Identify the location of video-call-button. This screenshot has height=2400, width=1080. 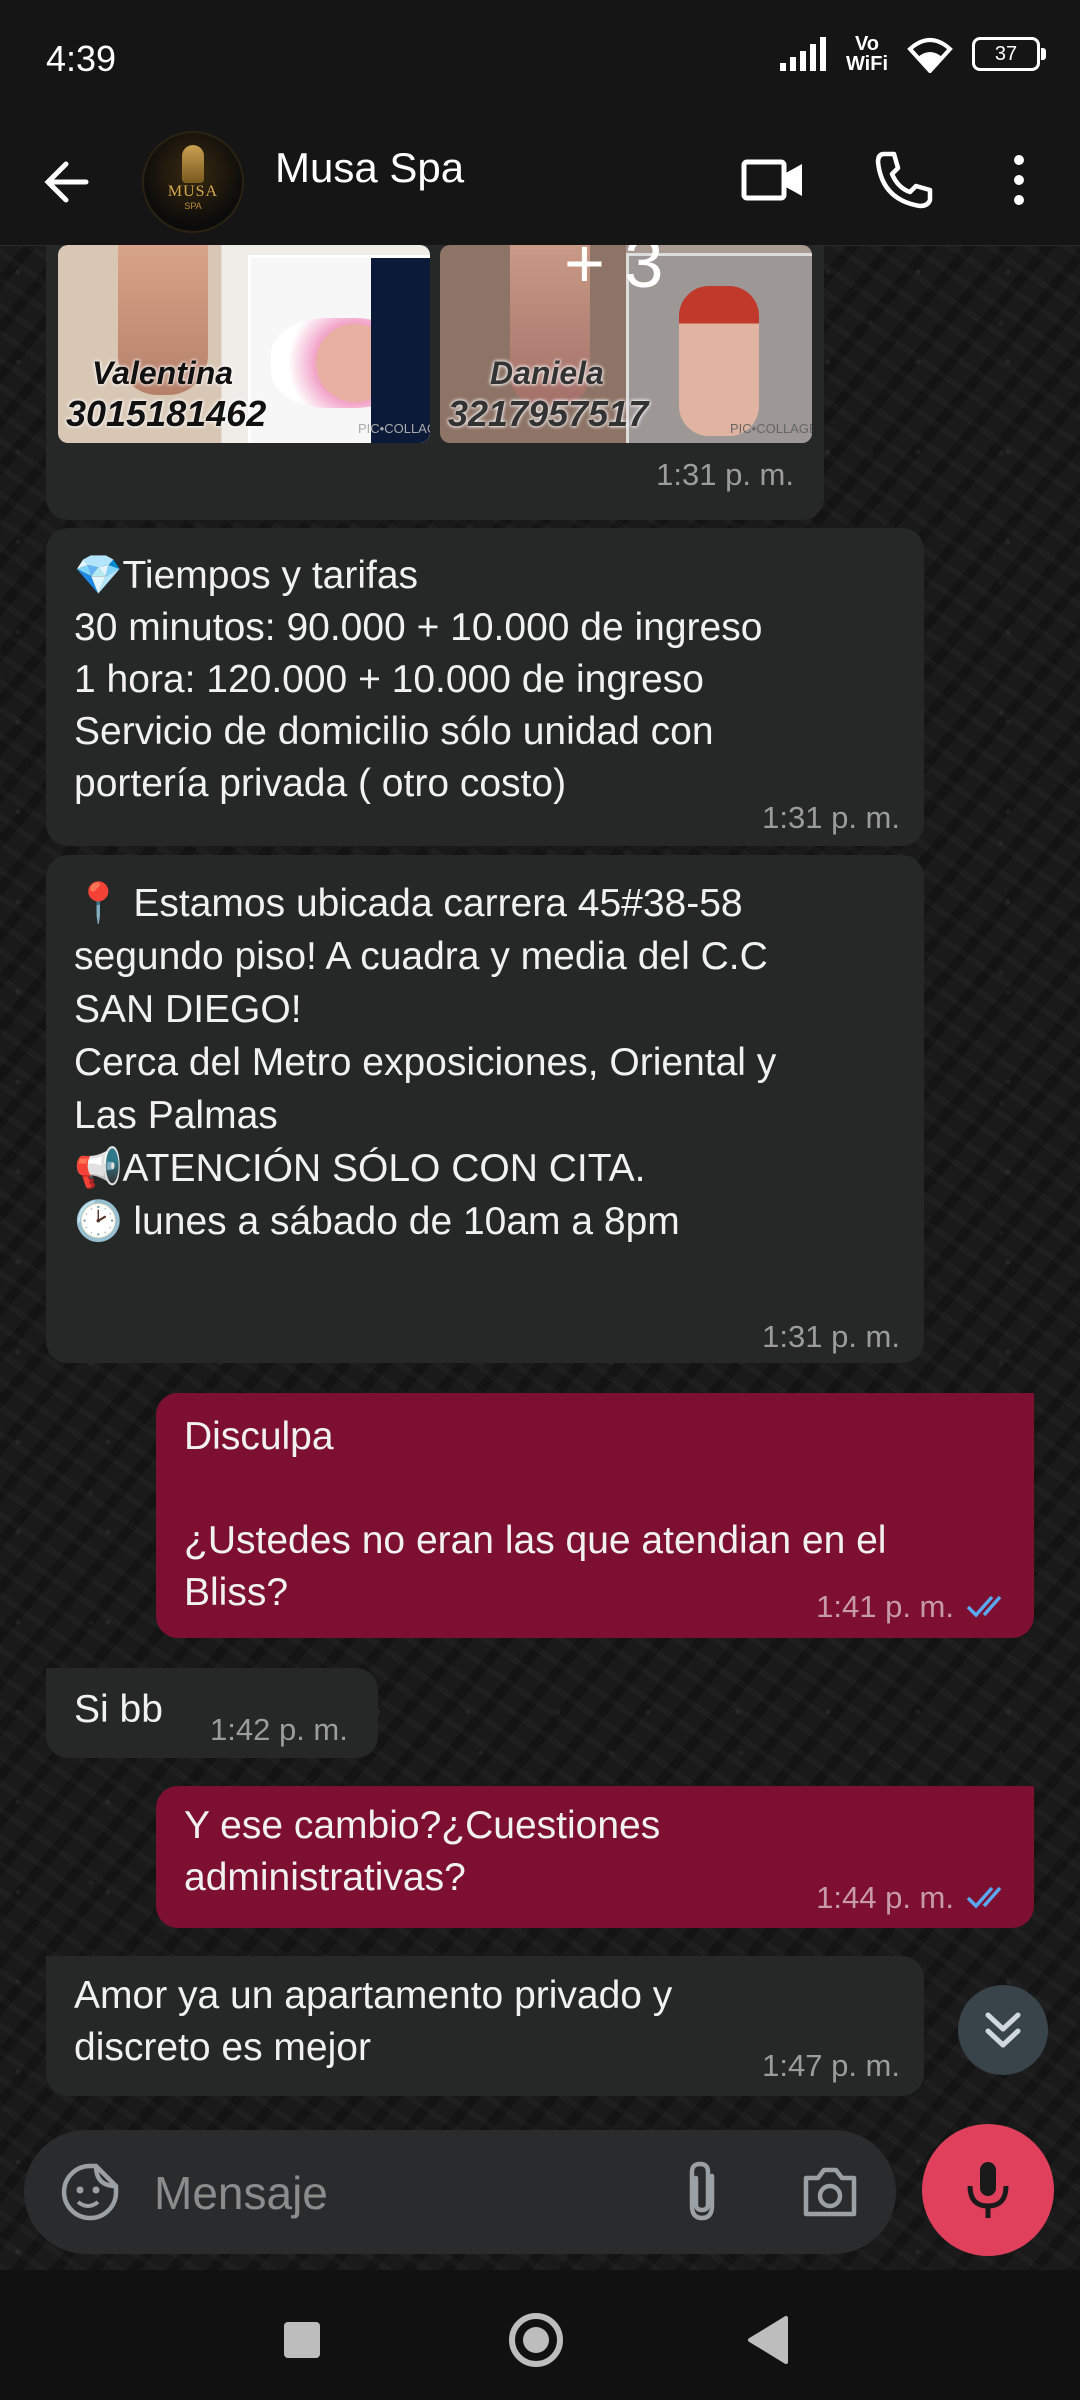
(774, 180).